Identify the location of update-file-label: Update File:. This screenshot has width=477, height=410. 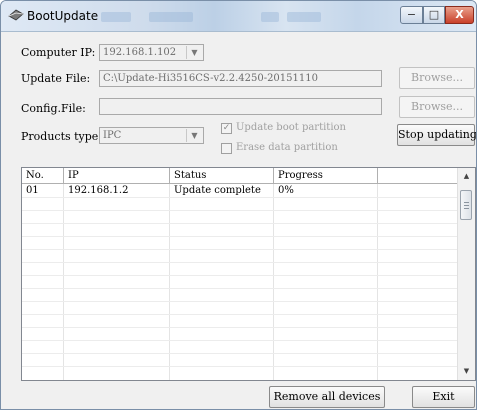
(56, 78).